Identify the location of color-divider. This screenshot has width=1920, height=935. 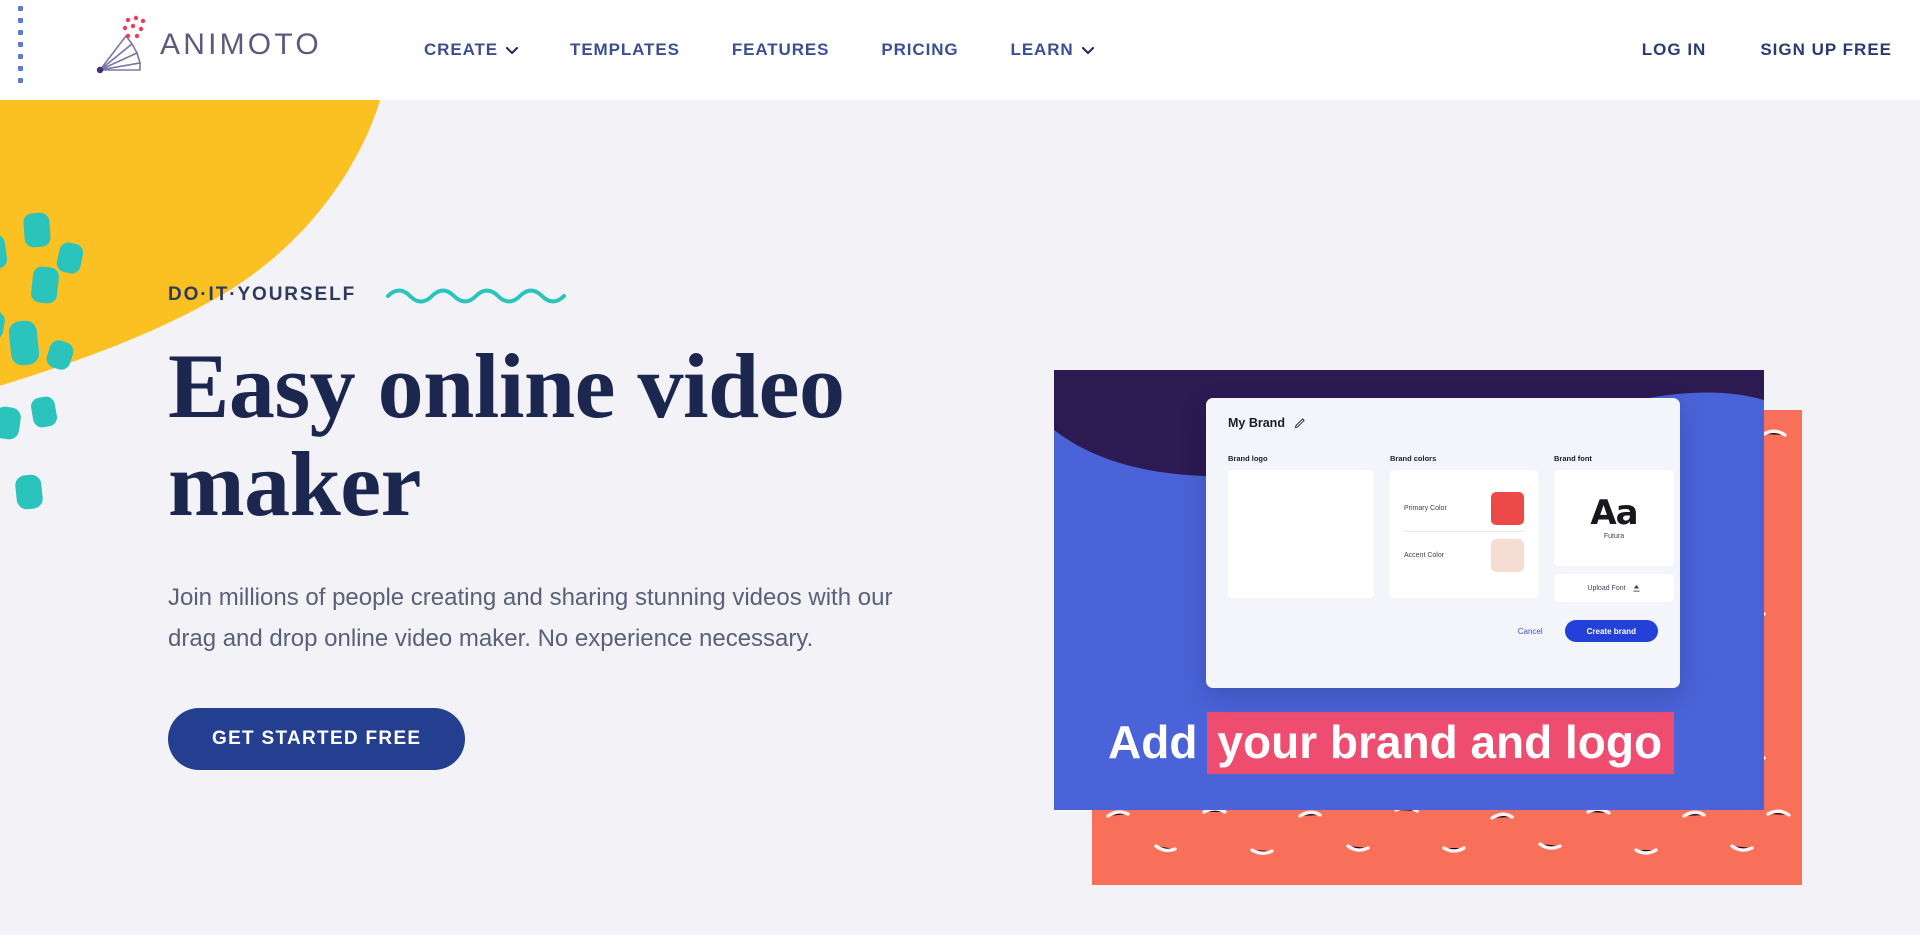
(1464, 531).